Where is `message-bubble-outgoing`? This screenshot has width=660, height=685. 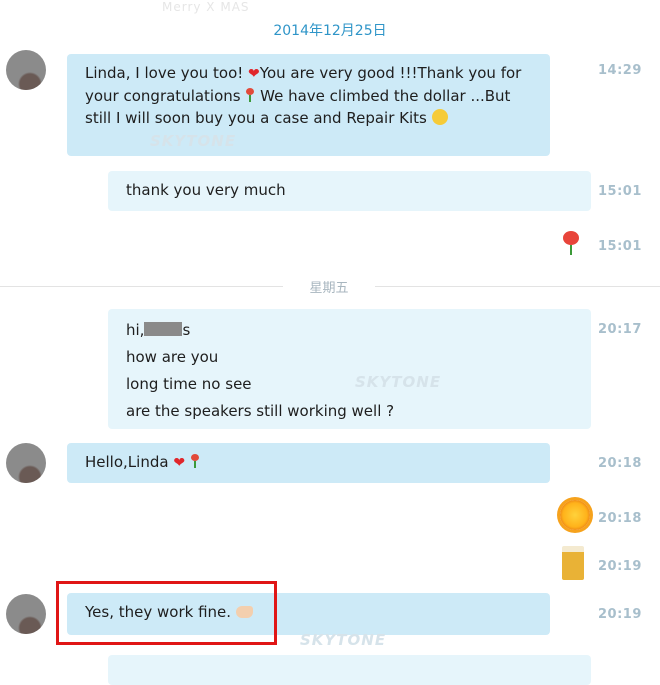
message-bubble-outgoing is located at coordinates (349, 670).